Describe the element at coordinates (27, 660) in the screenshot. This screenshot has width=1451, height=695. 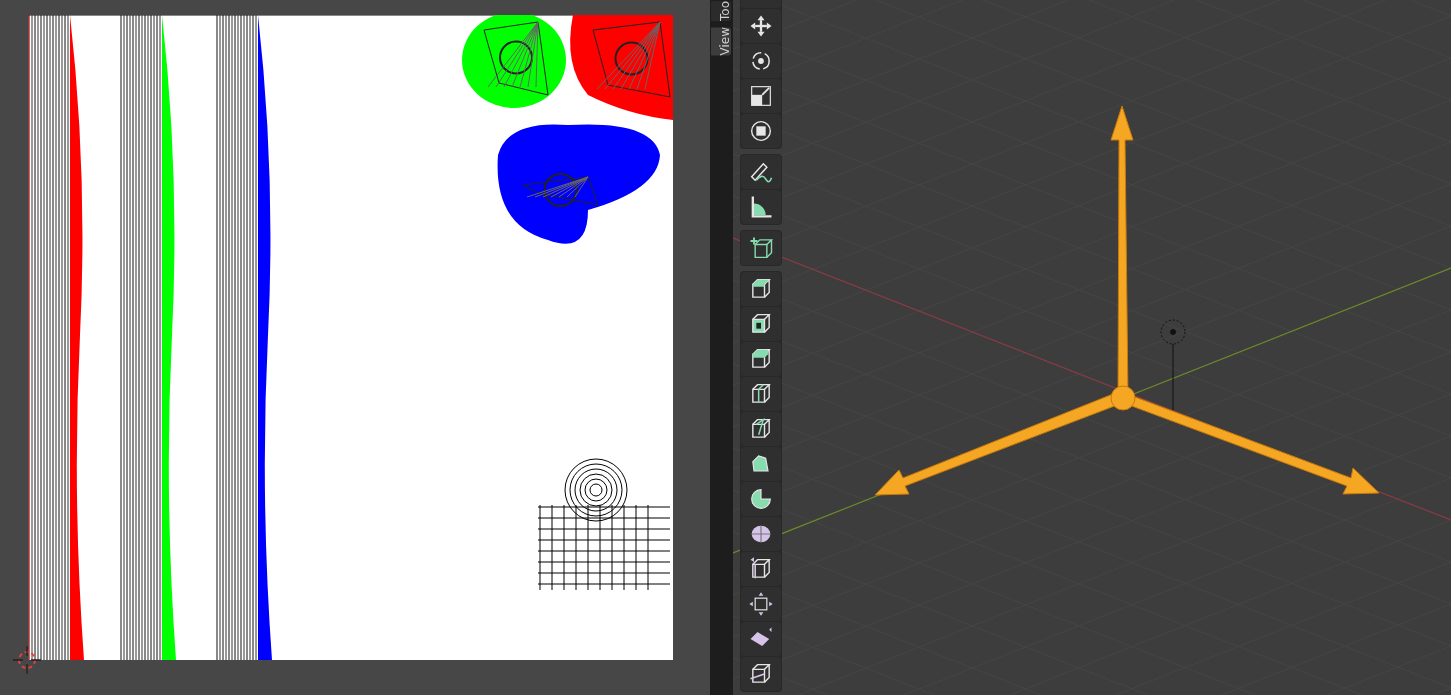
I see `cursor-icon` at that location.